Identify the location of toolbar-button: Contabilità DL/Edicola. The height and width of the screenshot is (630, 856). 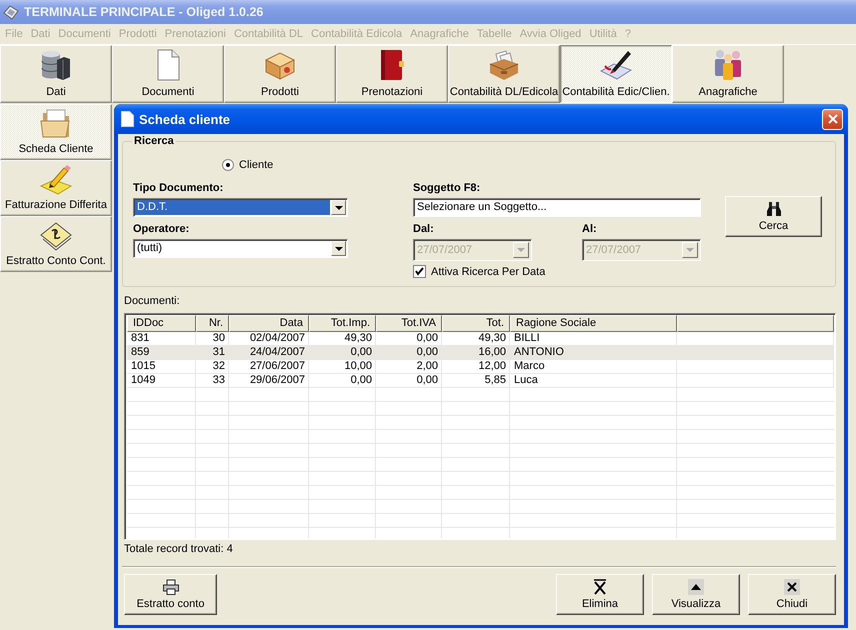
(504, 74).